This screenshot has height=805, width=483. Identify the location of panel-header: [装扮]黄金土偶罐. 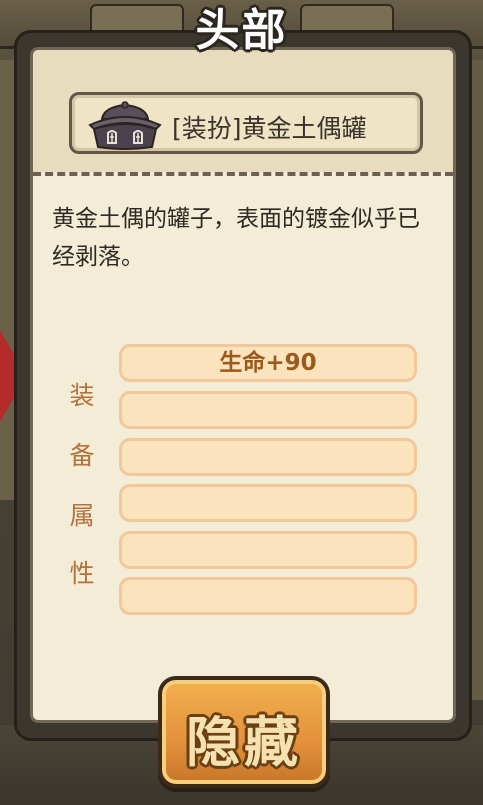
(243, 111).